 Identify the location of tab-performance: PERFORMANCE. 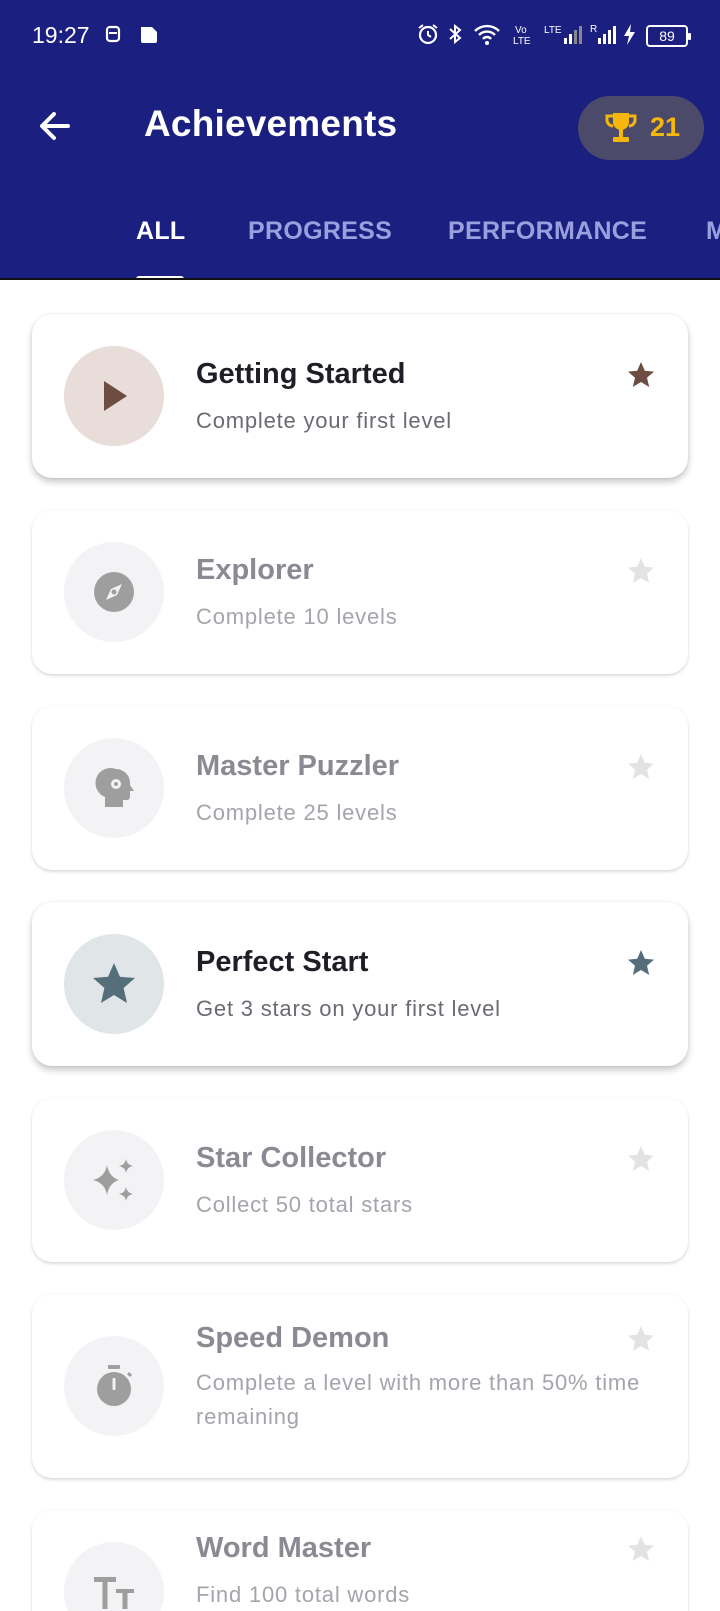
(547, 231).